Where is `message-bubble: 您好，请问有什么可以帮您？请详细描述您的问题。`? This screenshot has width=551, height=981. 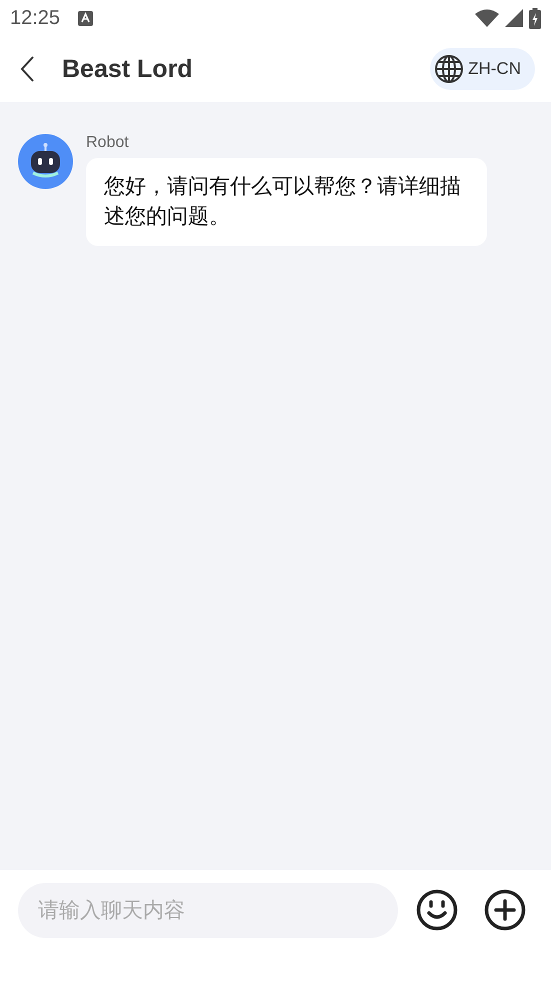
message-bubble: 您好，请问有什么可以帮您？请详细描述您的问题。 is located at coordinates (286, 202).